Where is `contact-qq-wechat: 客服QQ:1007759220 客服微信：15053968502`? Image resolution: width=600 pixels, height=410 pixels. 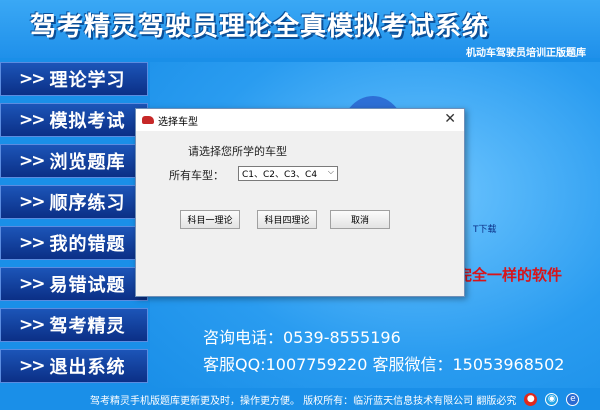 contact-qq-wechat: 客服QQ:1007759220 客服微信：15053968502 is located at coordinates (384, 364).